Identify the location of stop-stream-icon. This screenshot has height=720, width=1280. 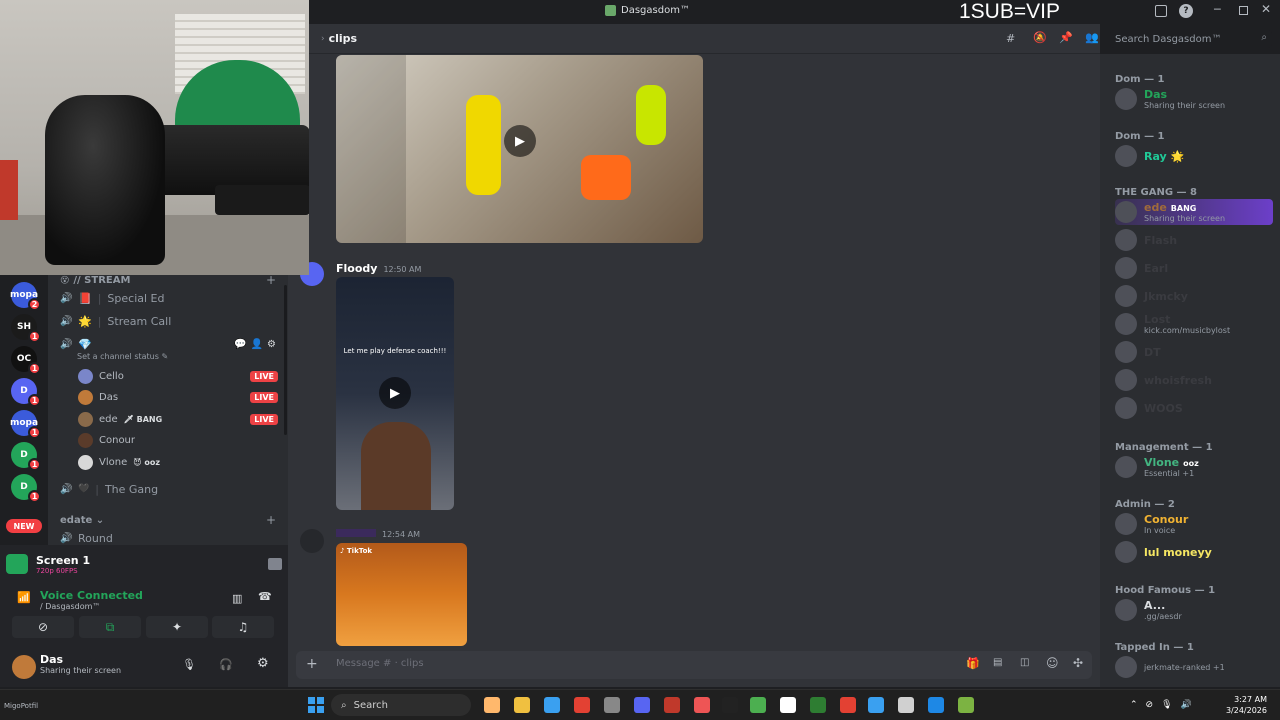
(275, 564).